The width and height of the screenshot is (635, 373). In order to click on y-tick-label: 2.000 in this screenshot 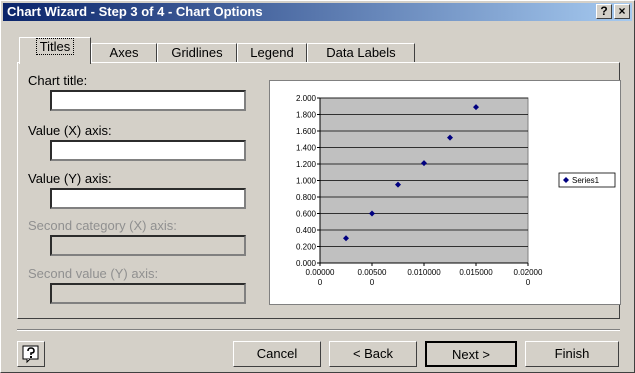, I will do `click(306, 98)`.